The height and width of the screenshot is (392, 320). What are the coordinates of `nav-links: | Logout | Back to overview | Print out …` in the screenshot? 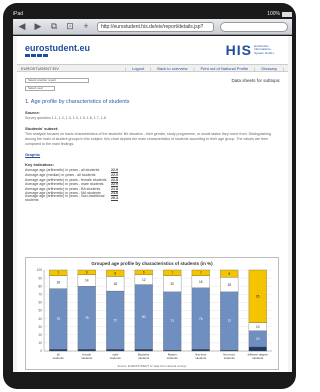 It's located at (204, 68).